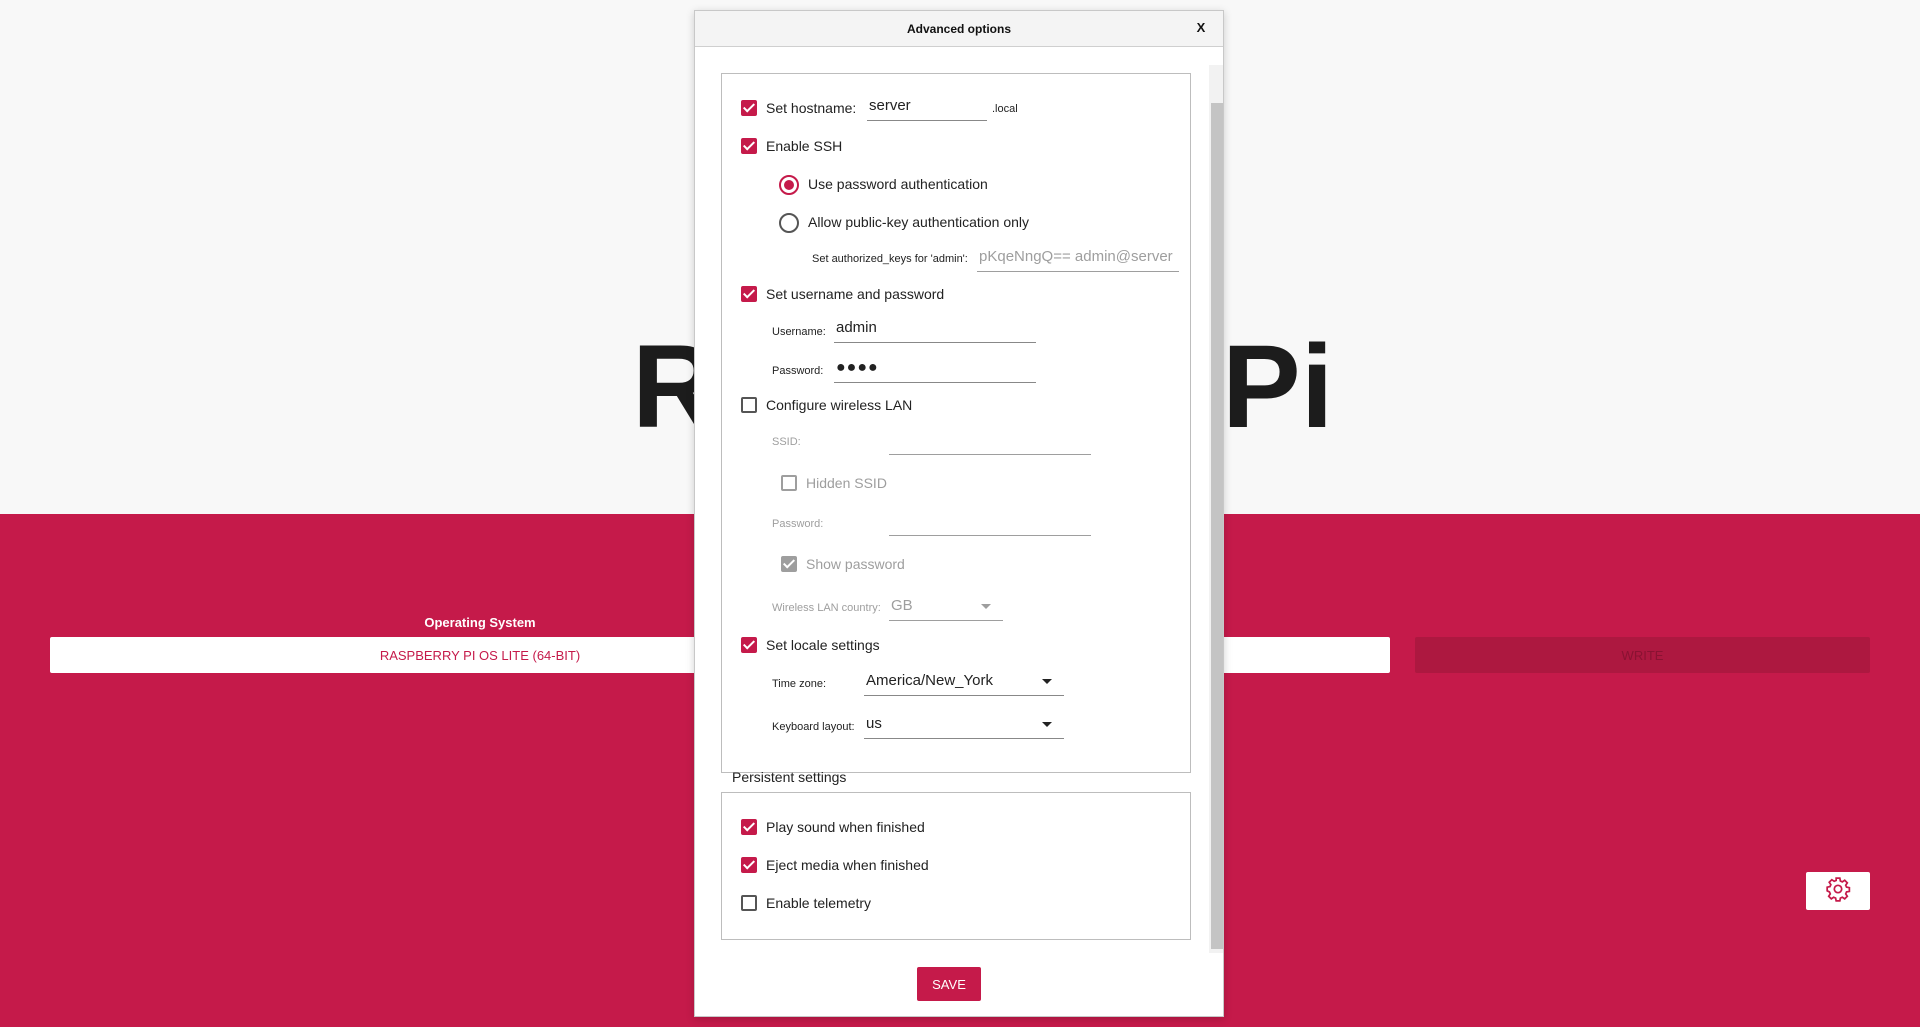 Image resolution: width=1920 pixels, height=1027 pixels. Describe the element at coordinates (855, 294) in the screenshot. I see `set-user-label: Set username and password` at that location.